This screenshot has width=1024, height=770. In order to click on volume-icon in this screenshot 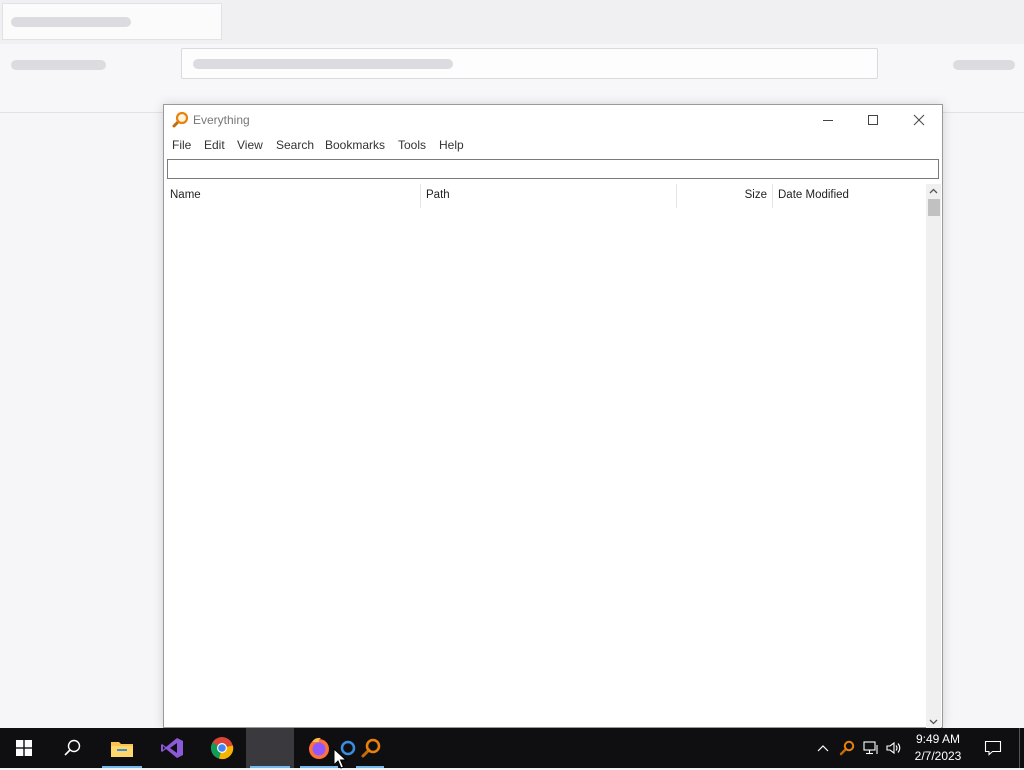, I will do `click(893, 748)`.